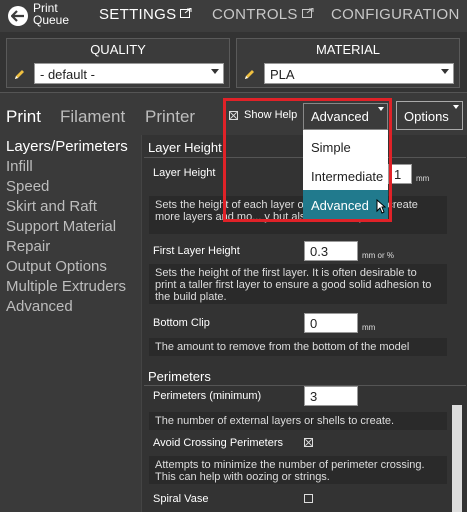 The width and height of the screenshot is (467, 512). Describe the element at coordinates (308, 498) in the screenshot. I see `spiral-vase-checkbox` at that location.